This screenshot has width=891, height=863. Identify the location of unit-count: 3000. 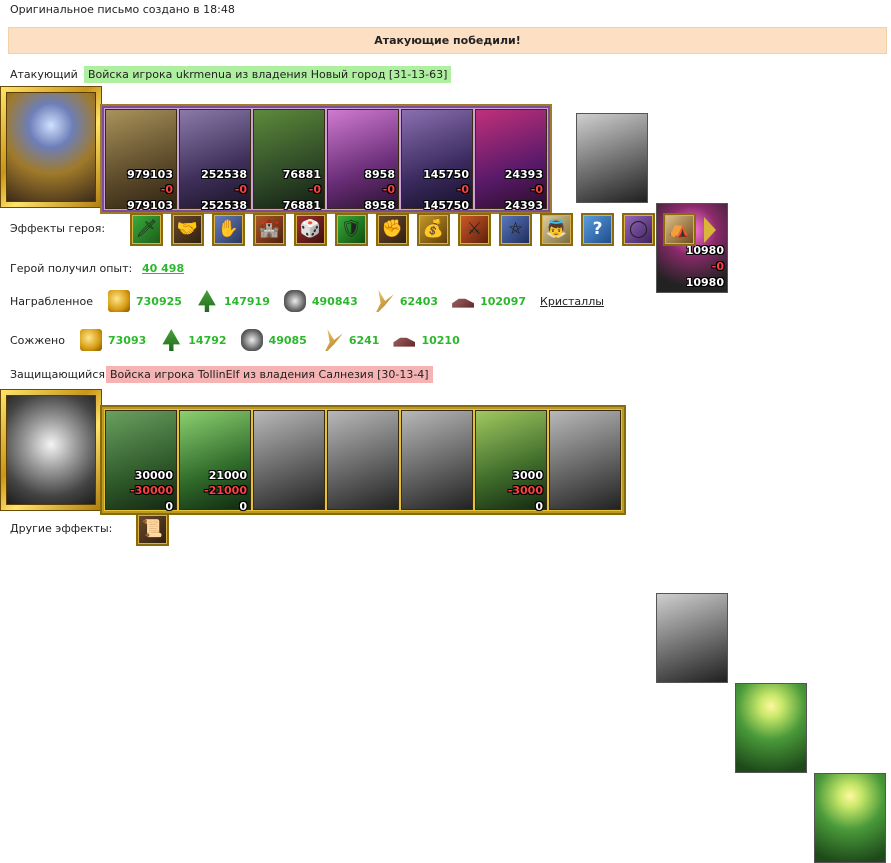
(527, 475).